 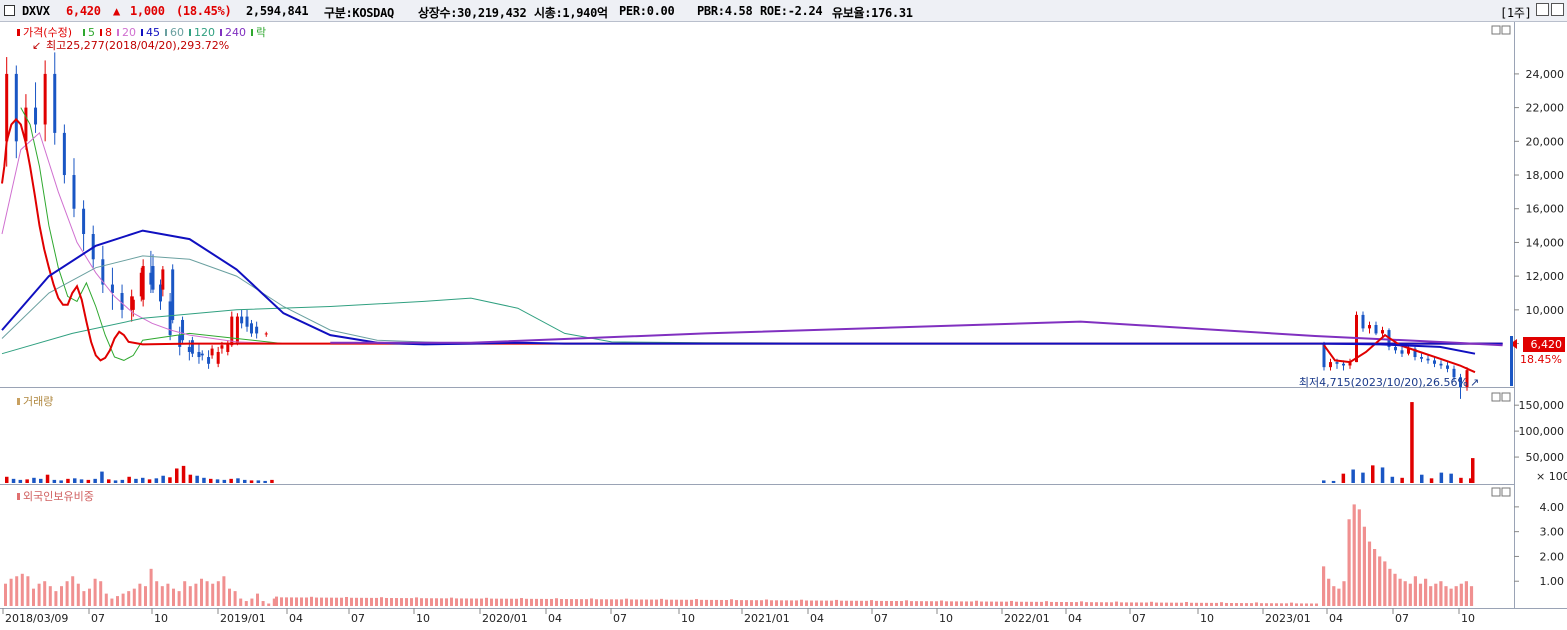 I want to click on period-button: [1주], so click(x=1516, y=12).